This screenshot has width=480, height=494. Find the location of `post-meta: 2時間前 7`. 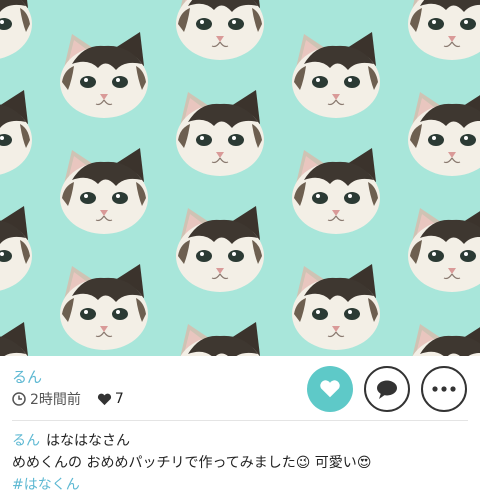

post-meta: 2時間前 7 is located at coordinates (68, 399).